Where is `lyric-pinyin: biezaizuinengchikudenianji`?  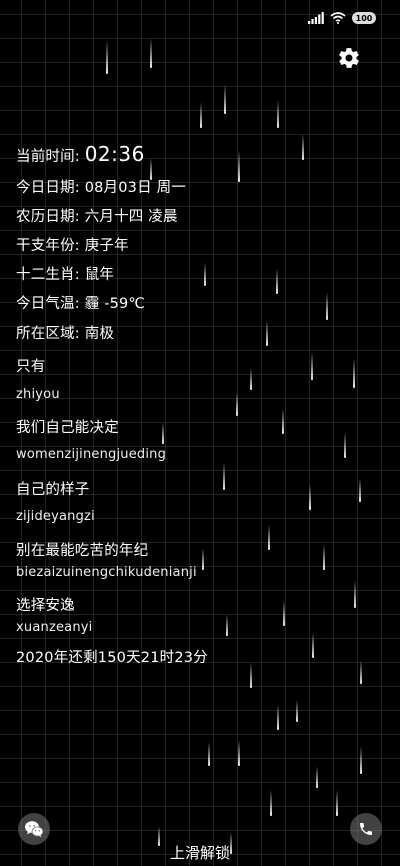 lyric-pinyin: biezaizuinengchikudenianji is located at coordinates (106, 572).